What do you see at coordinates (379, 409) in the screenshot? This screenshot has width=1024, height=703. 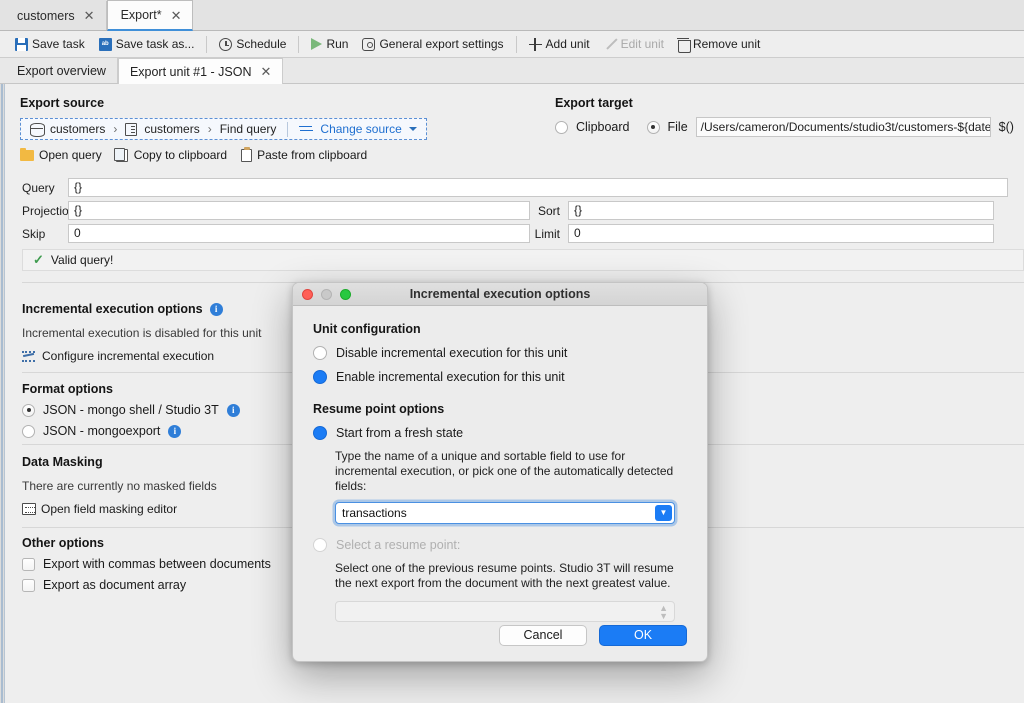 I see `resume-point-heading: Resume point options` at bounding box center [379, 409].